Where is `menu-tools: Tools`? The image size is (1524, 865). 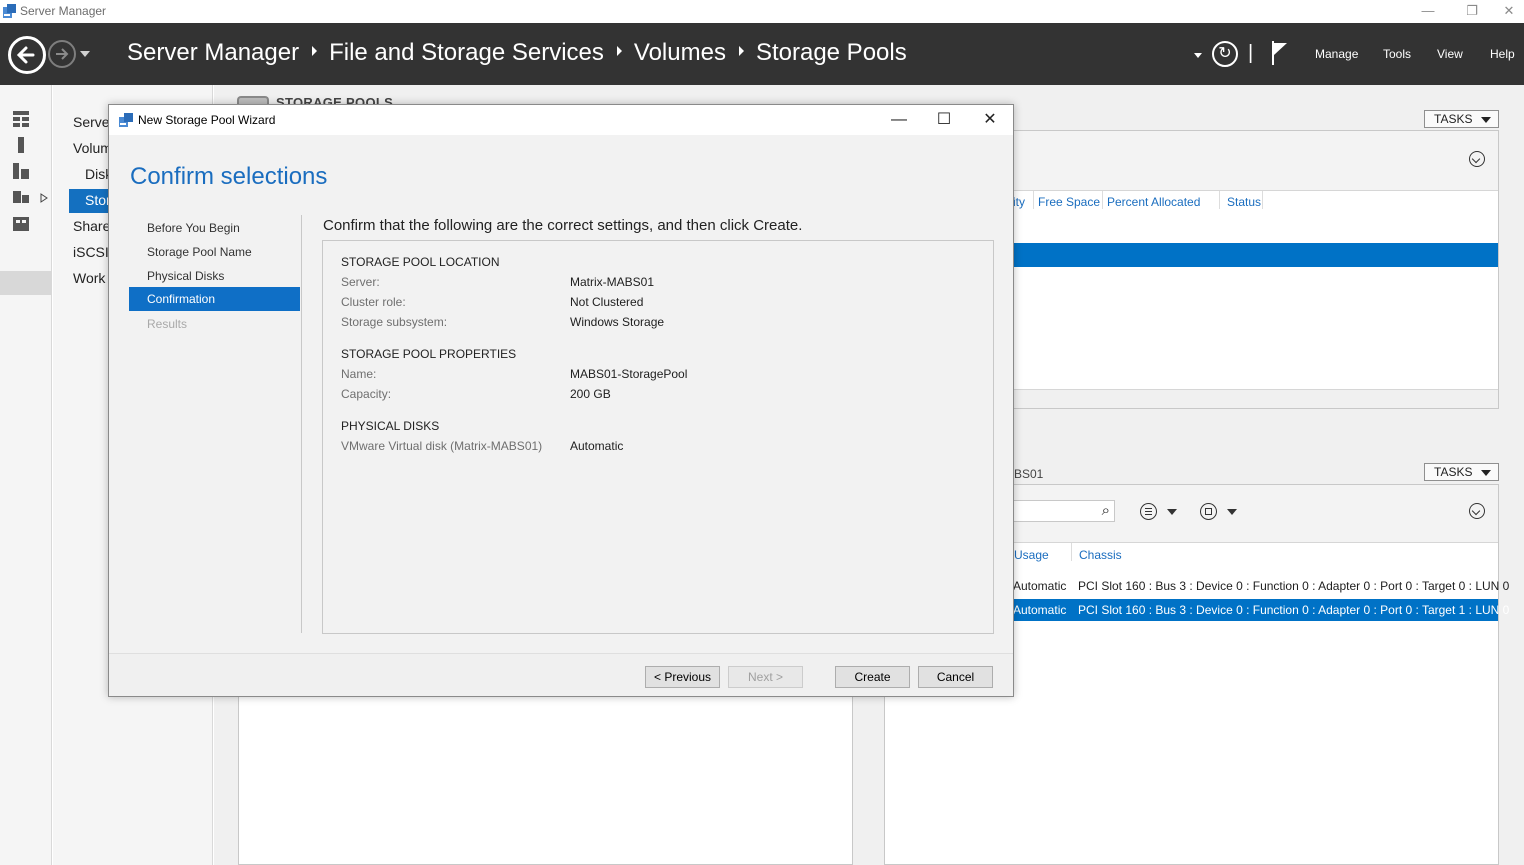
menu-tools: Tools is located at coordinates (1397, 54).